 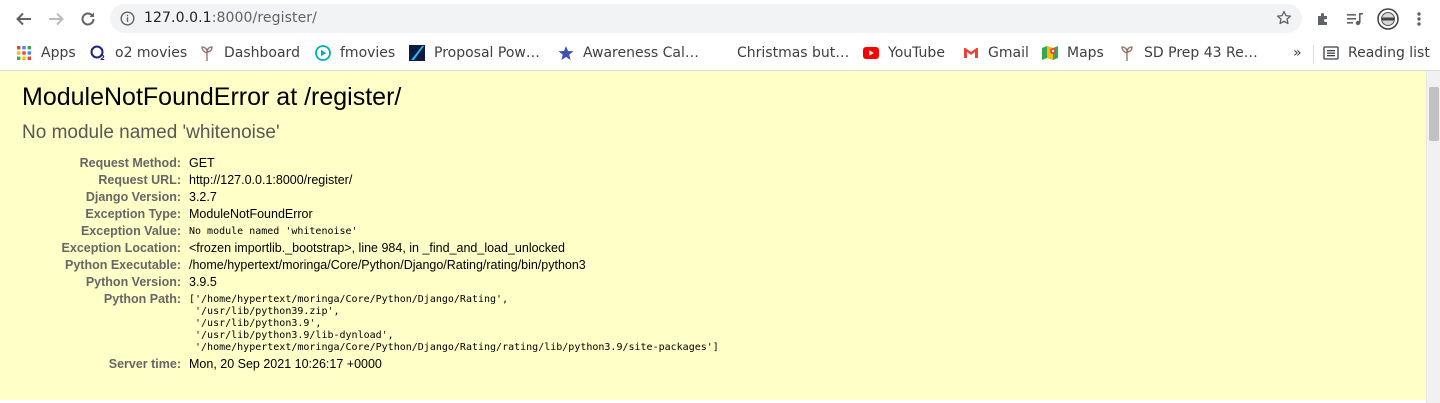 I want to click on extensions-button, so click(x=1324, y=19).